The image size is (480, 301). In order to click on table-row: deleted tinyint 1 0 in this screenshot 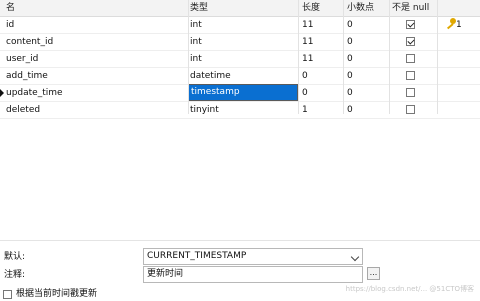, I will do `click(240, 110)`.